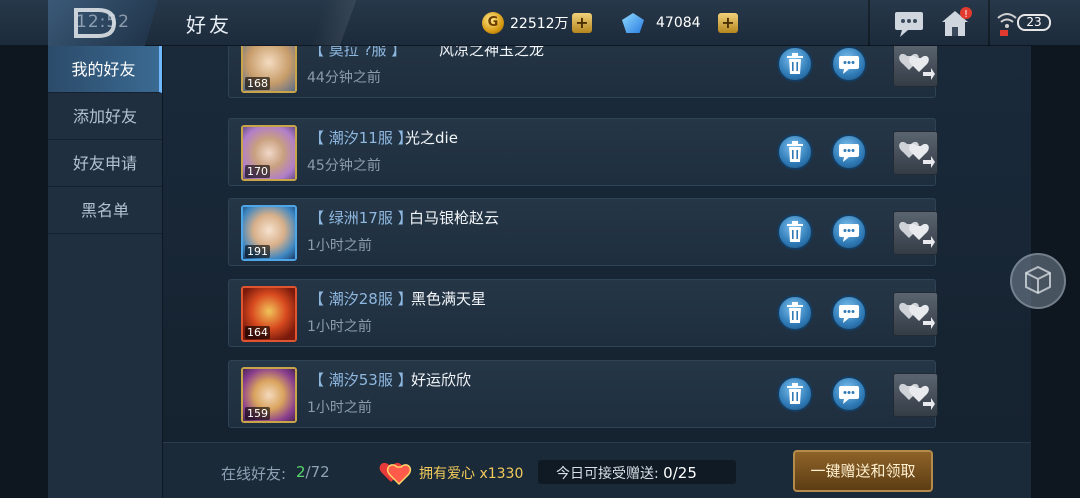 The height and width of the screenshot is (498, 1080). What do you see at coordinates (269, 233) in the screenshot?
I see `friend-avatar: 191` at bounding box center [269, 233].